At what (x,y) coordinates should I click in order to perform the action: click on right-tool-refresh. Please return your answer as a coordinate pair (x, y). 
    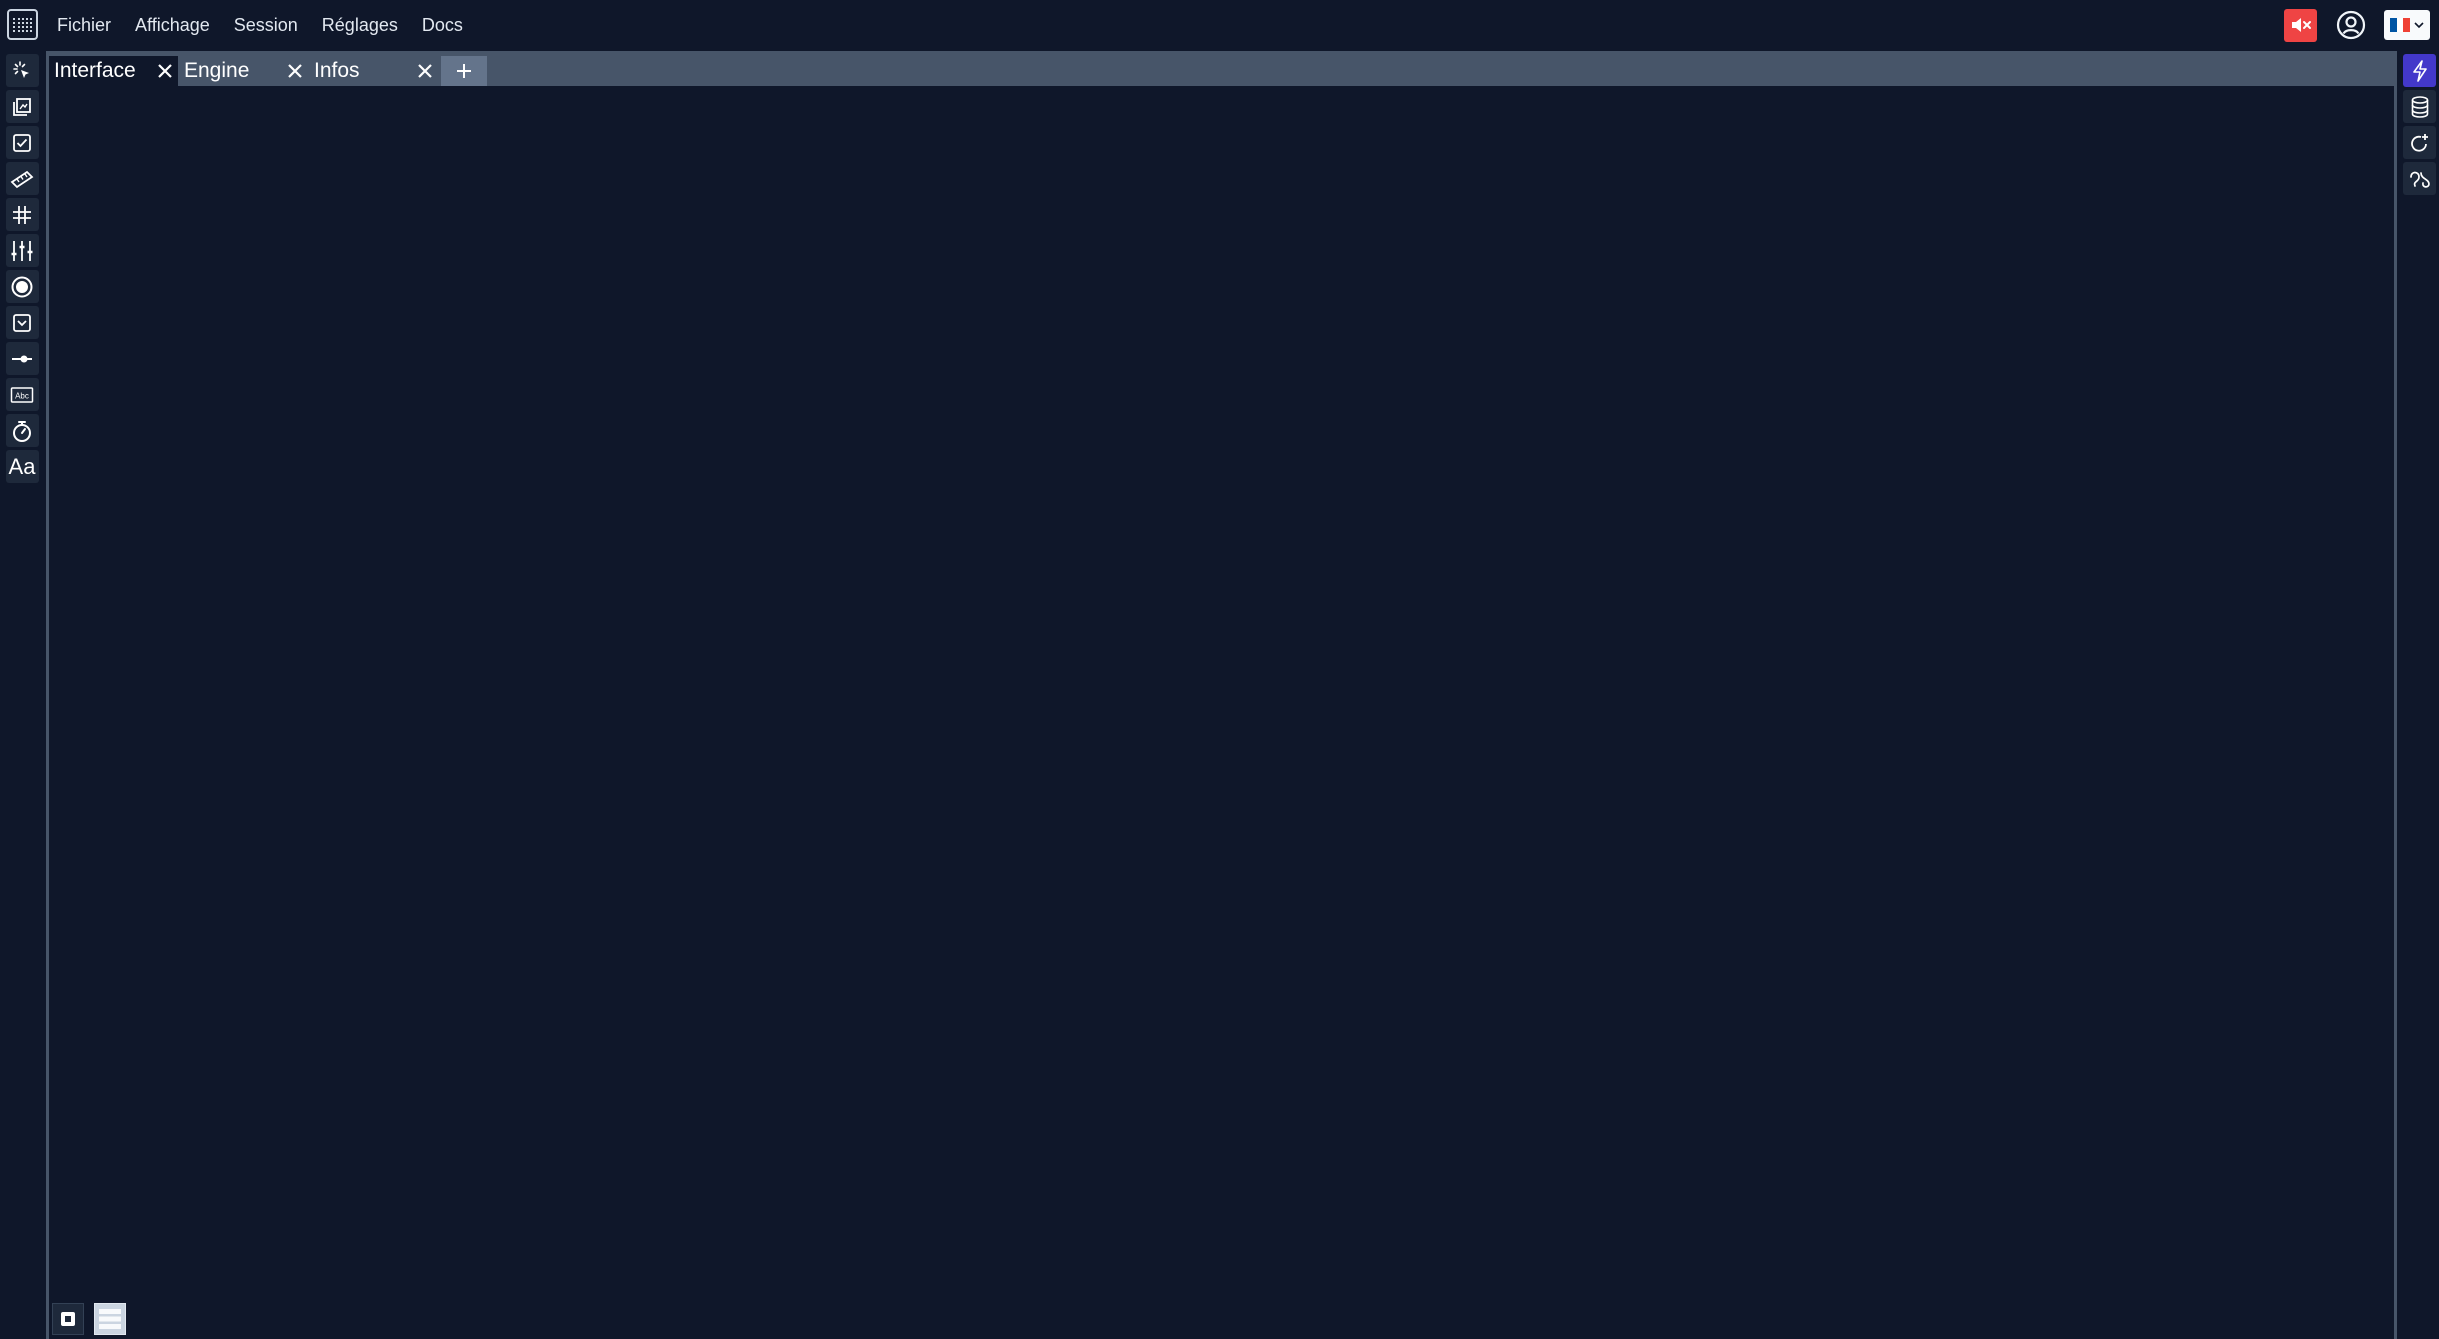
    Looking at the image, I should click on (2419, 142).